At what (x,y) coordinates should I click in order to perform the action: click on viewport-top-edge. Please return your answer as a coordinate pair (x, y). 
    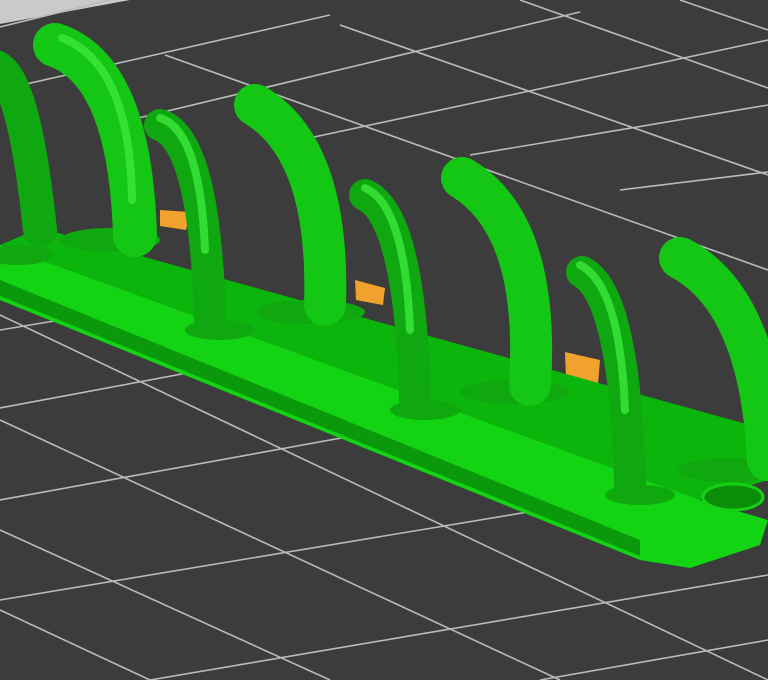
    Looking at the image, I should click on (65, 12).